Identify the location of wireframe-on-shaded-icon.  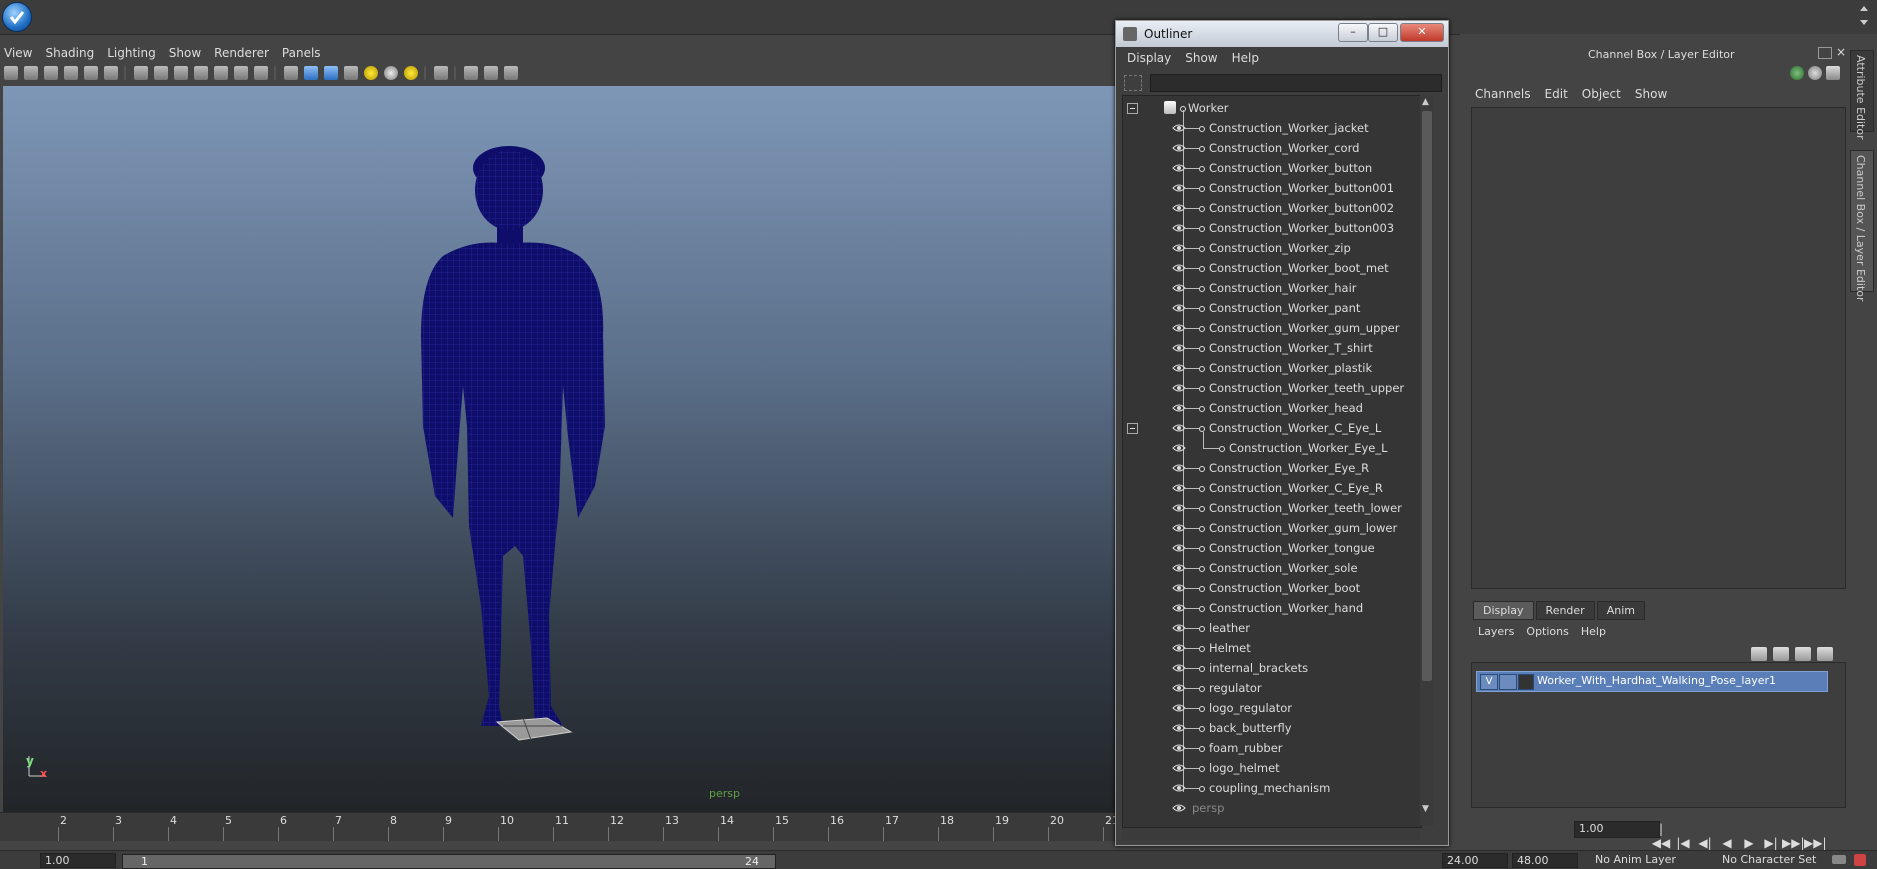
(331, 73).